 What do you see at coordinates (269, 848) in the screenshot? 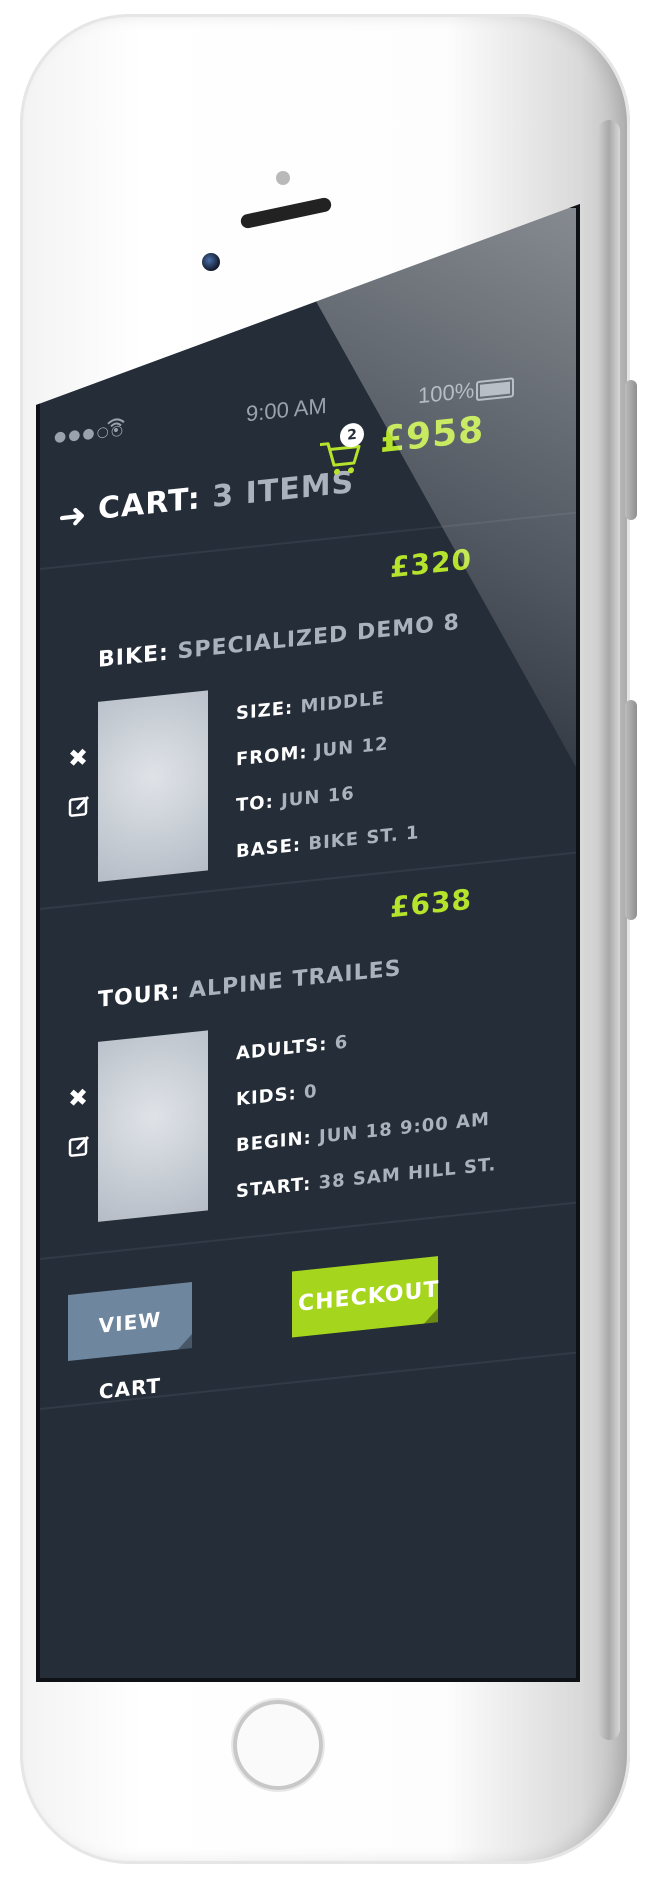
I see `detail-label: BASE:` at bounding box center [269, 848].